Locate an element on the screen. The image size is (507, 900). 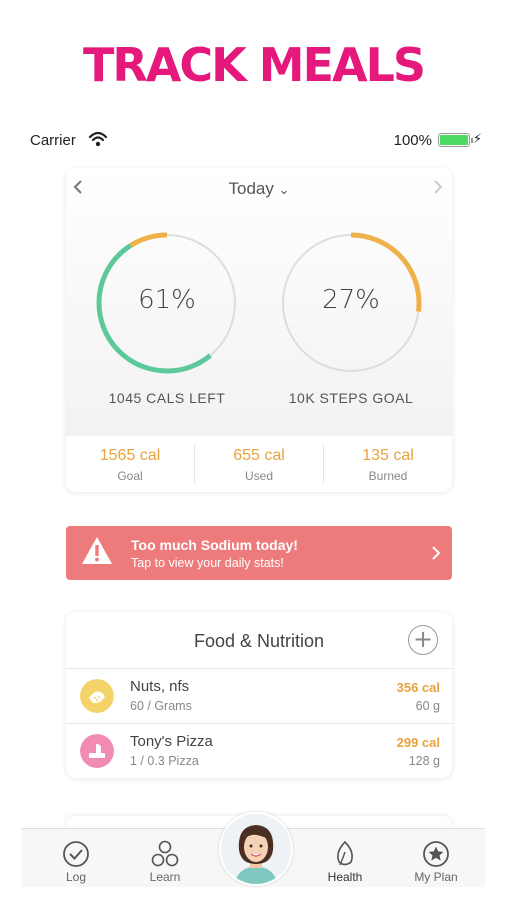
circles-icon is located at coordinates (165, 853).